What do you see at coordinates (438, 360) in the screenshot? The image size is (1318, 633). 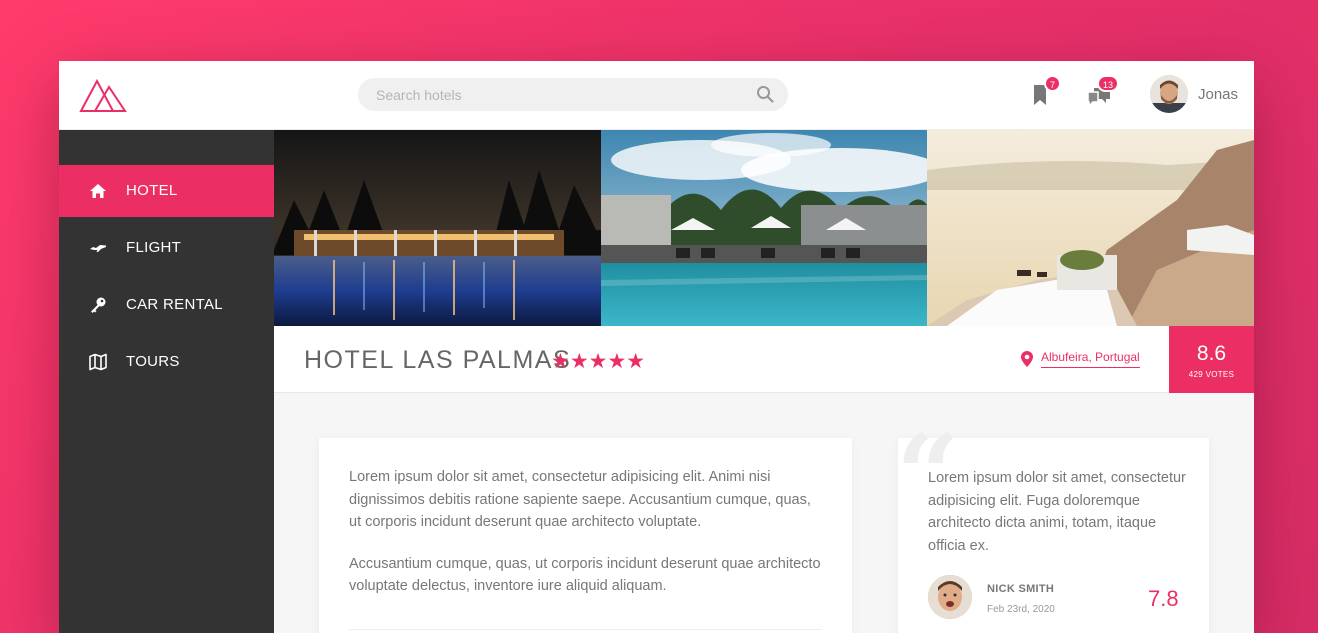 I see `hotel-name: HOTEL LAS PALMAS` at bounding box center [438, 360].